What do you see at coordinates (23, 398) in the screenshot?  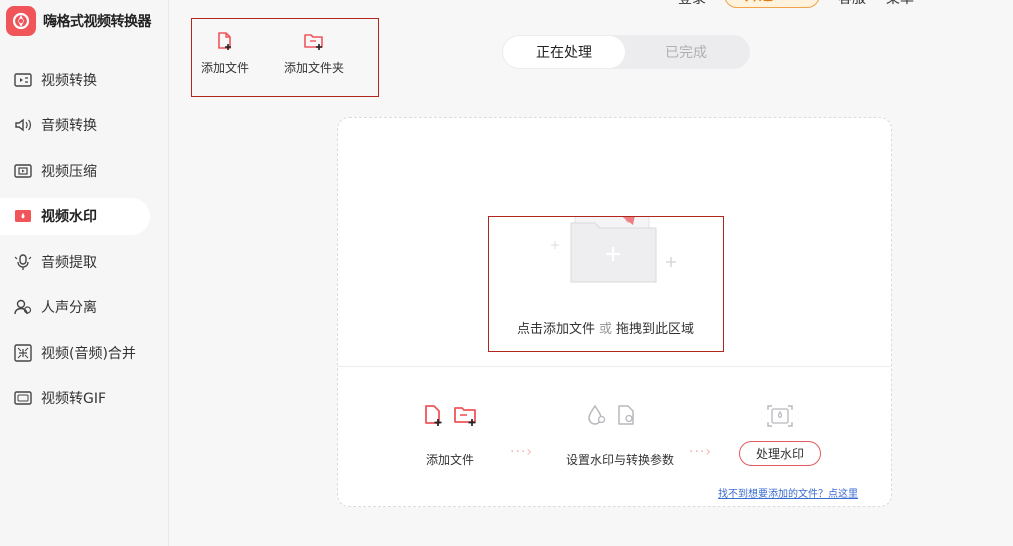 I see `gif-icon` at bounding box center [23, 398].